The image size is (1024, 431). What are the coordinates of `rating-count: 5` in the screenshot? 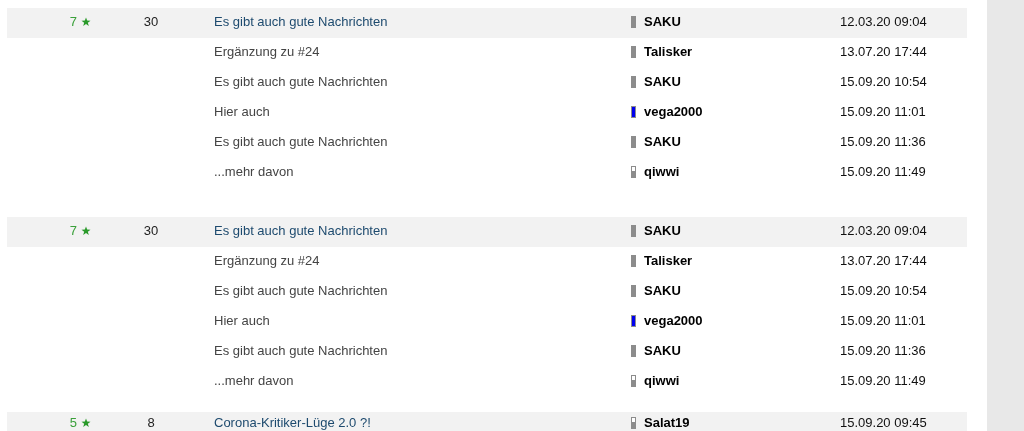 It's located at (73, 423).